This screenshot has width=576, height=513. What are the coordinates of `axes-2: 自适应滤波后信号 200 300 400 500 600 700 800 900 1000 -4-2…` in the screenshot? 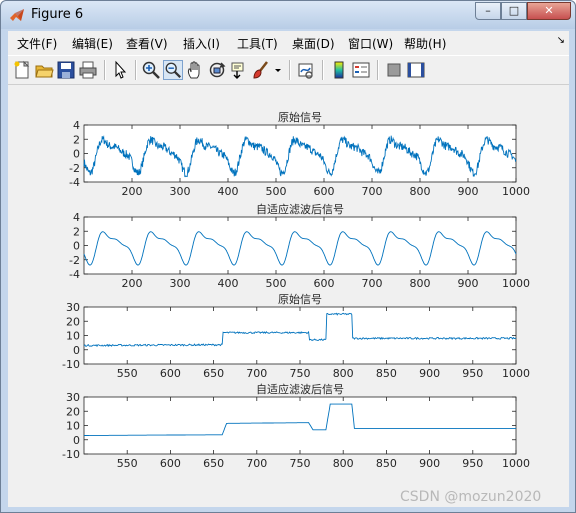 It's located at (299, 246).